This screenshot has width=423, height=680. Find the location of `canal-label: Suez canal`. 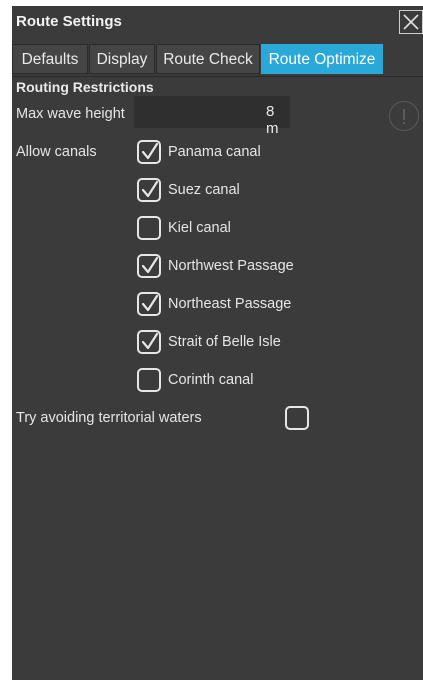

canal-label: Suez canal is located at coordinates (204, 190).